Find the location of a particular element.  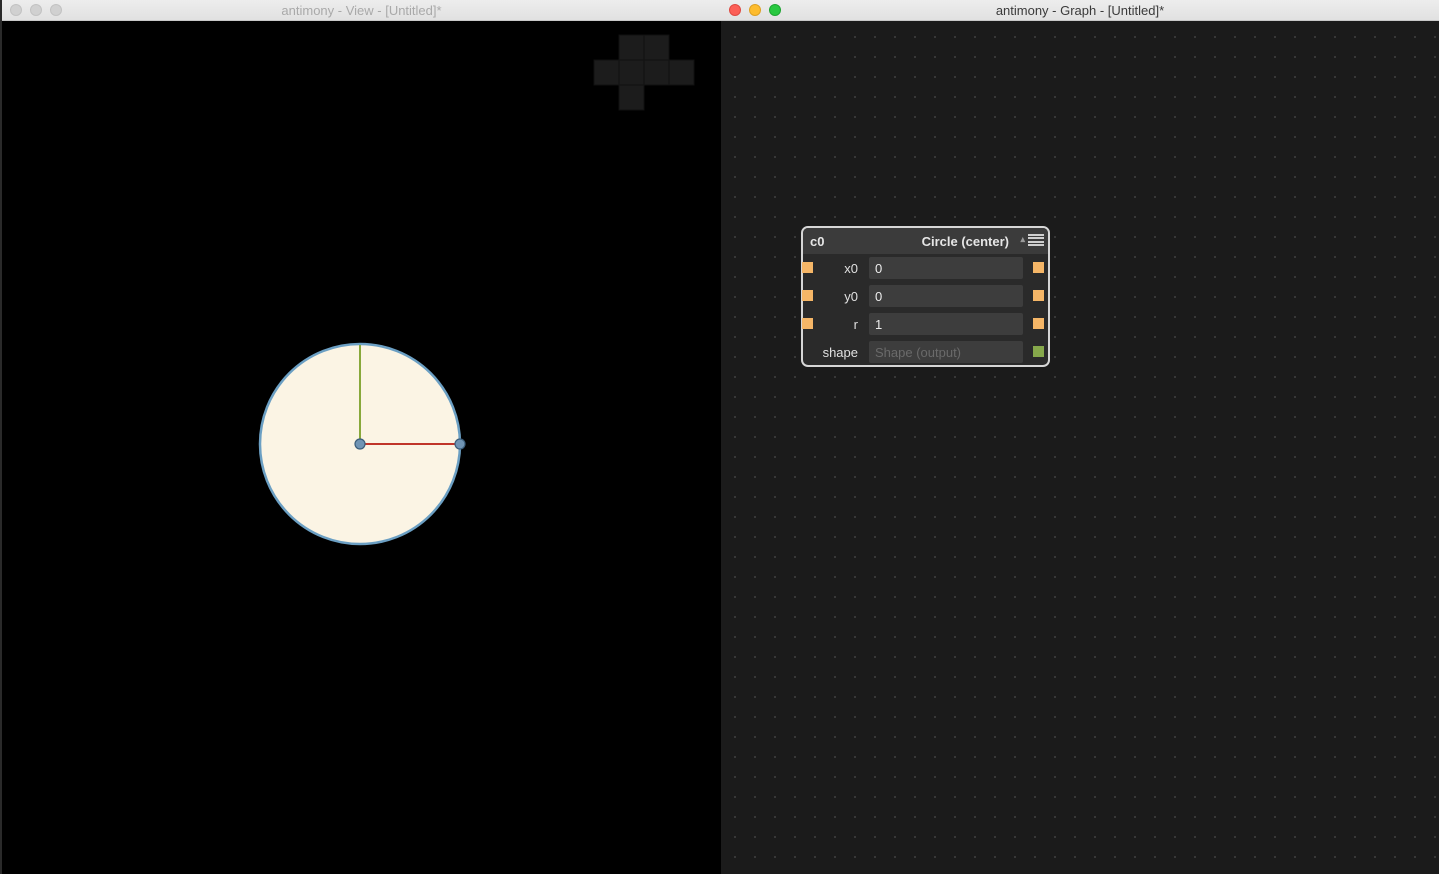

graph-window-controls is located at coordinates (755, 10).